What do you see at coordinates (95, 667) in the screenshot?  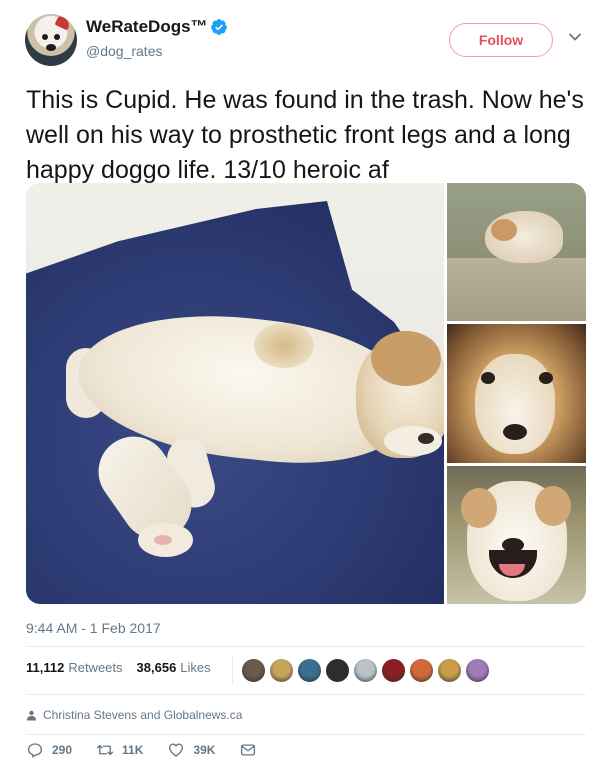 I see `retweets-label: Retweets` at bounding box center [95, 667].